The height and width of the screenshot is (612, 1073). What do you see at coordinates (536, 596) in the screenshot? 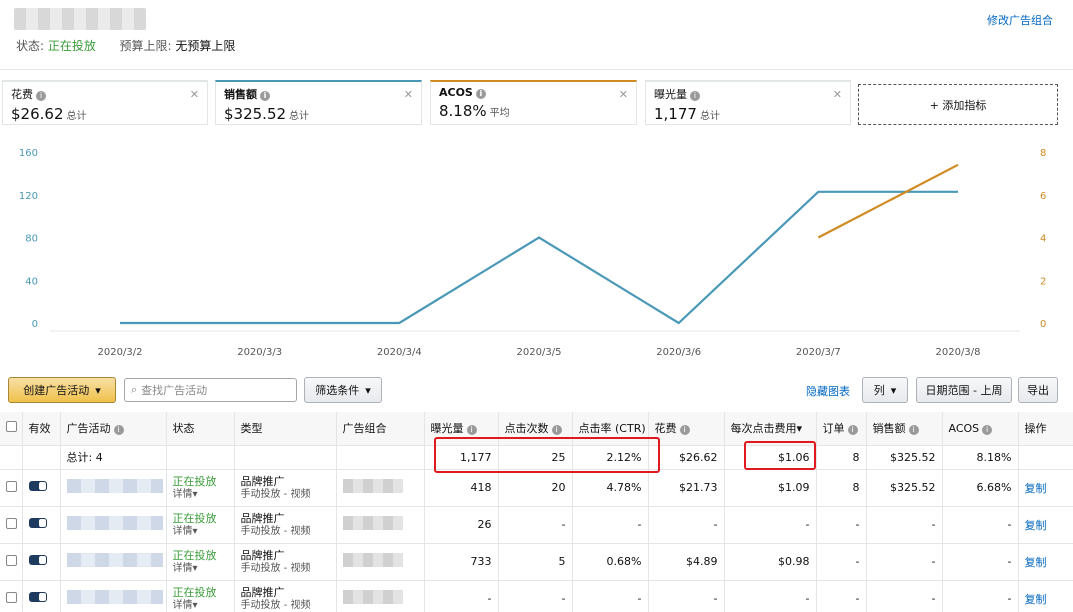
I see `table-row: 正在投放 详情▾ 品牌推广 手动投放 - 视频 - - - - - - - - 复制` at bounding box center [536, 596].